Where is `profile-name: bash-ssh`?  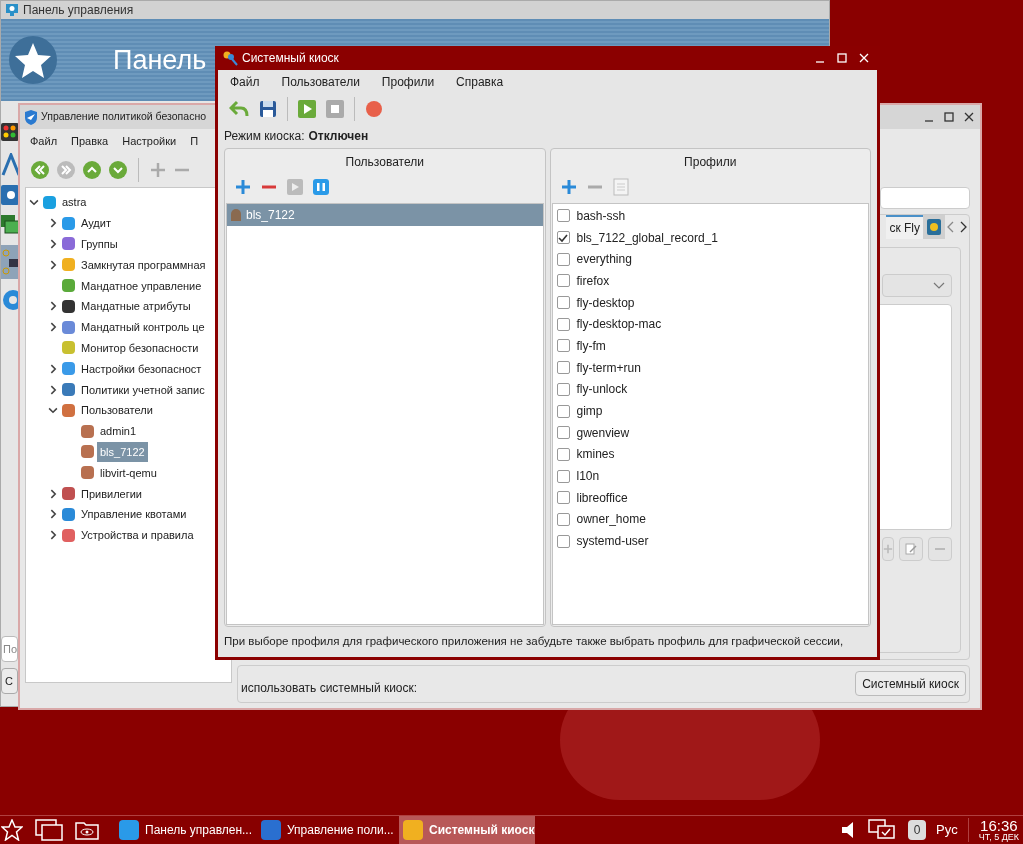 profile-name: bash-ssh is located at coordinates (601, 216).